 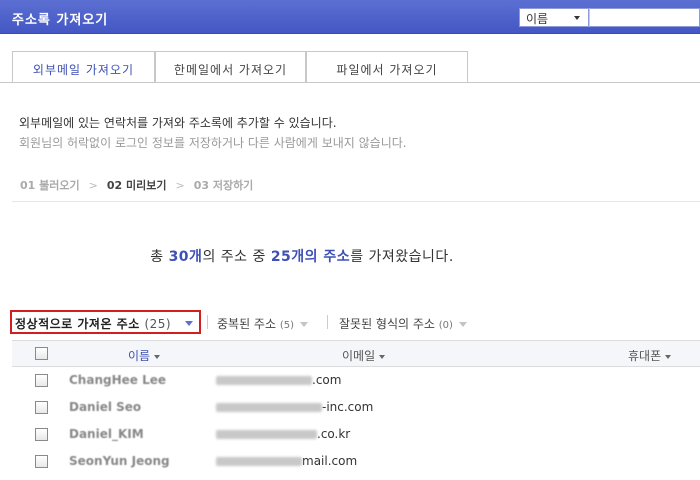 I want to click on summary-prefix: 총, so click(x=159, y=257).